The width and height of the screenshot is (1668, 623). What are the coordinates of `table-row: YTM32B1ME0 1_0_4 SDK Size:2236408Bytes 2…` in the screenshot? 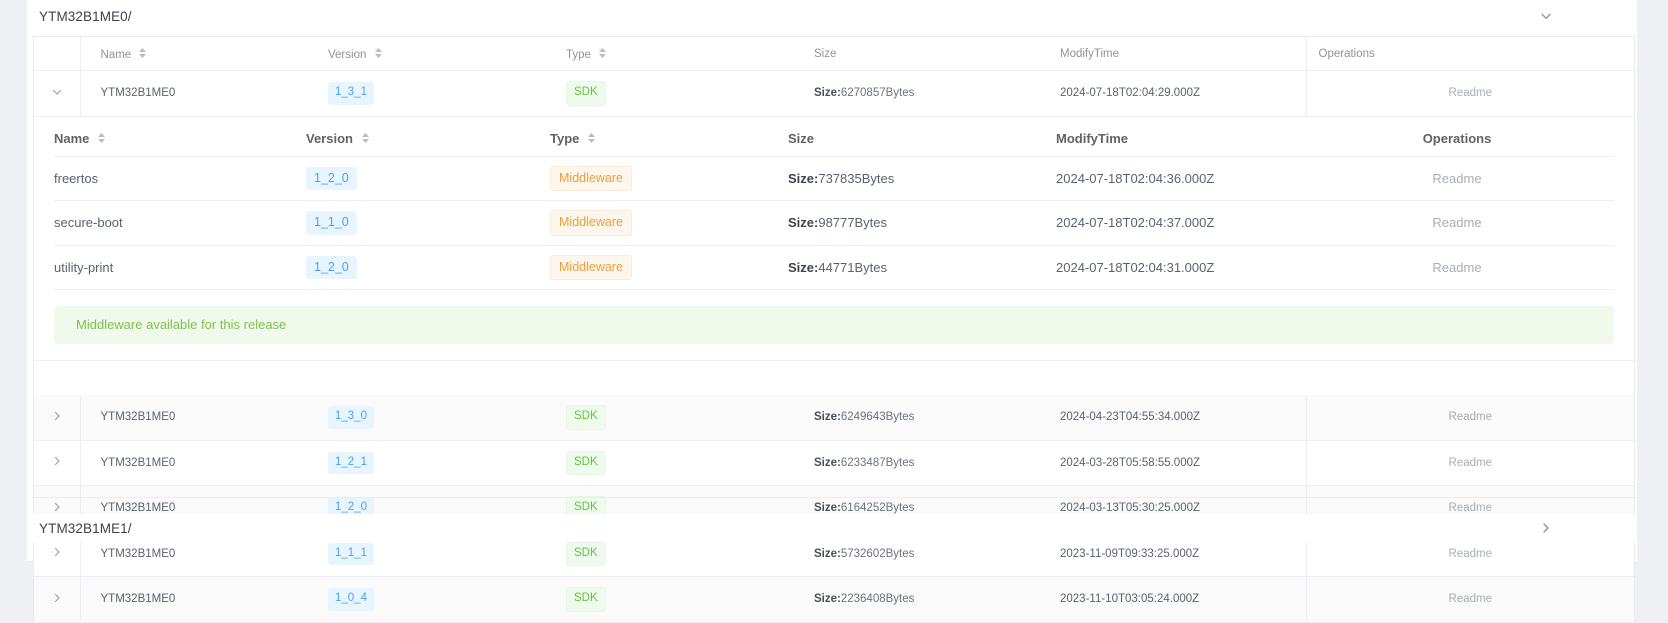 It's located at (834, 599).